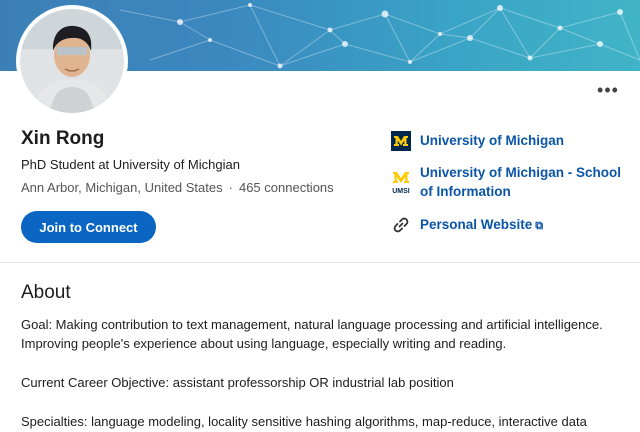 Image resolution: width=640 pixels, height=432 pixels. I want to click on education-label-umsi-line1: University of Michigan - School, so click(521, 172).